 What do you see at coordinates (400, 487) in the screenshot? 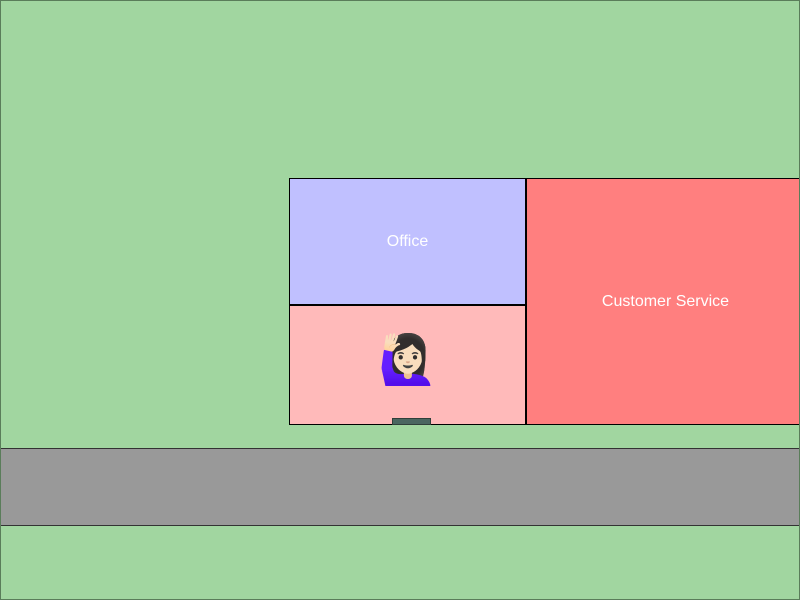
I see `road` at bounding box center [400, 487].